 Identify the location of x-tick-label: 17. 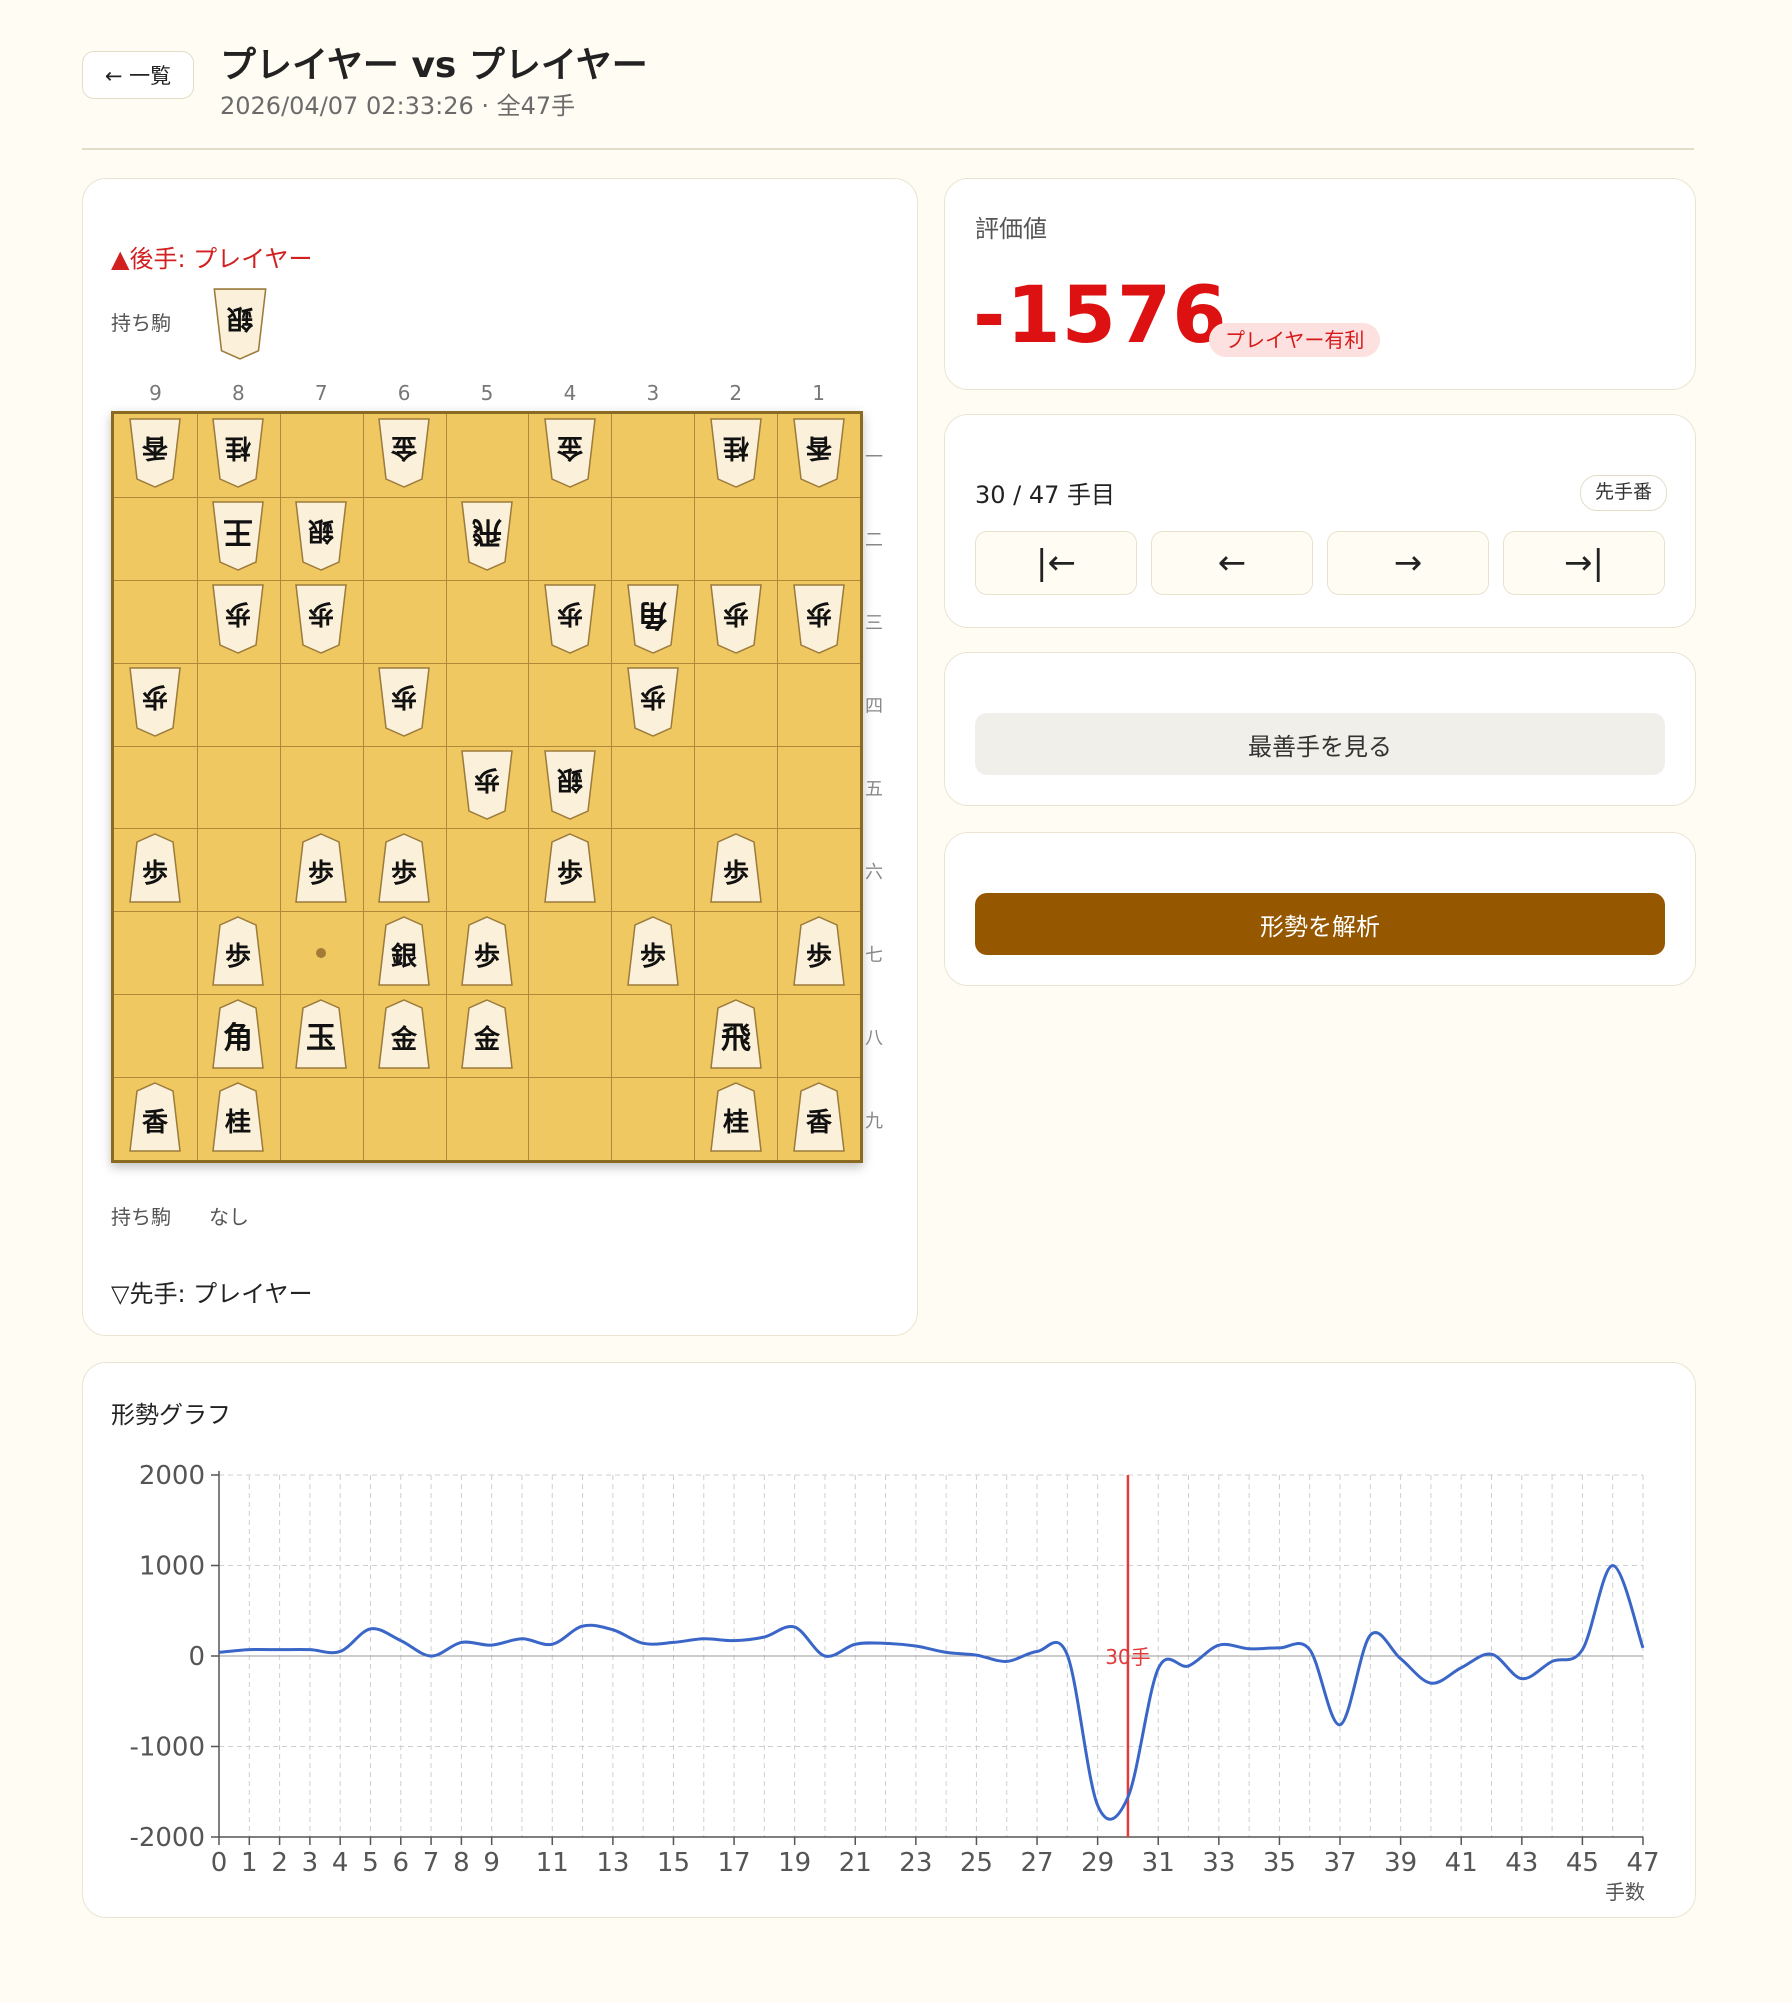
(734, 1863).